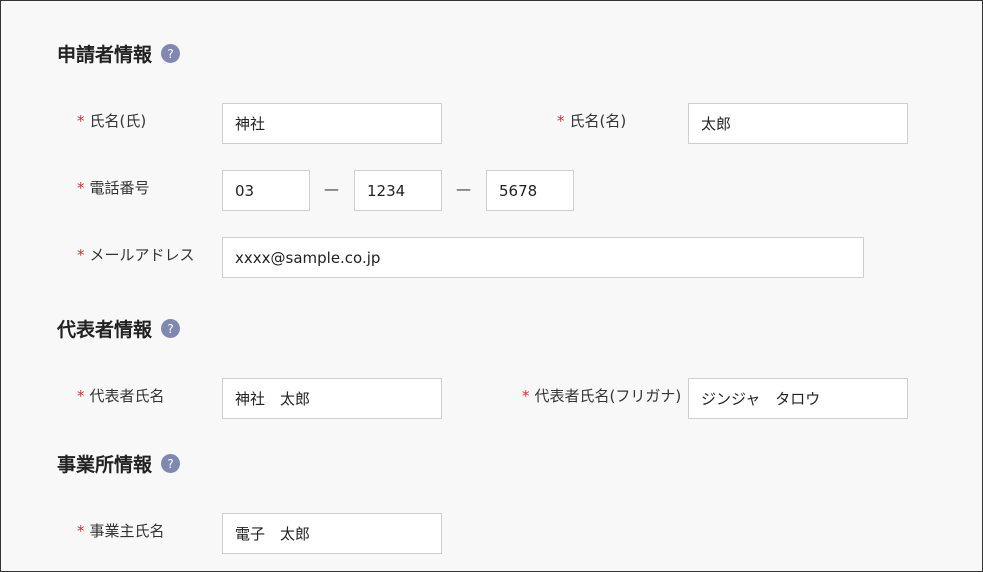 The height and width of the screenshot is (572, 983). What do you see at coordinates (602, 396) in the screenshot?
I see `label-rep-name-kana: * 代表者氏名(フリガナ)` at bounding box center [602, 396].